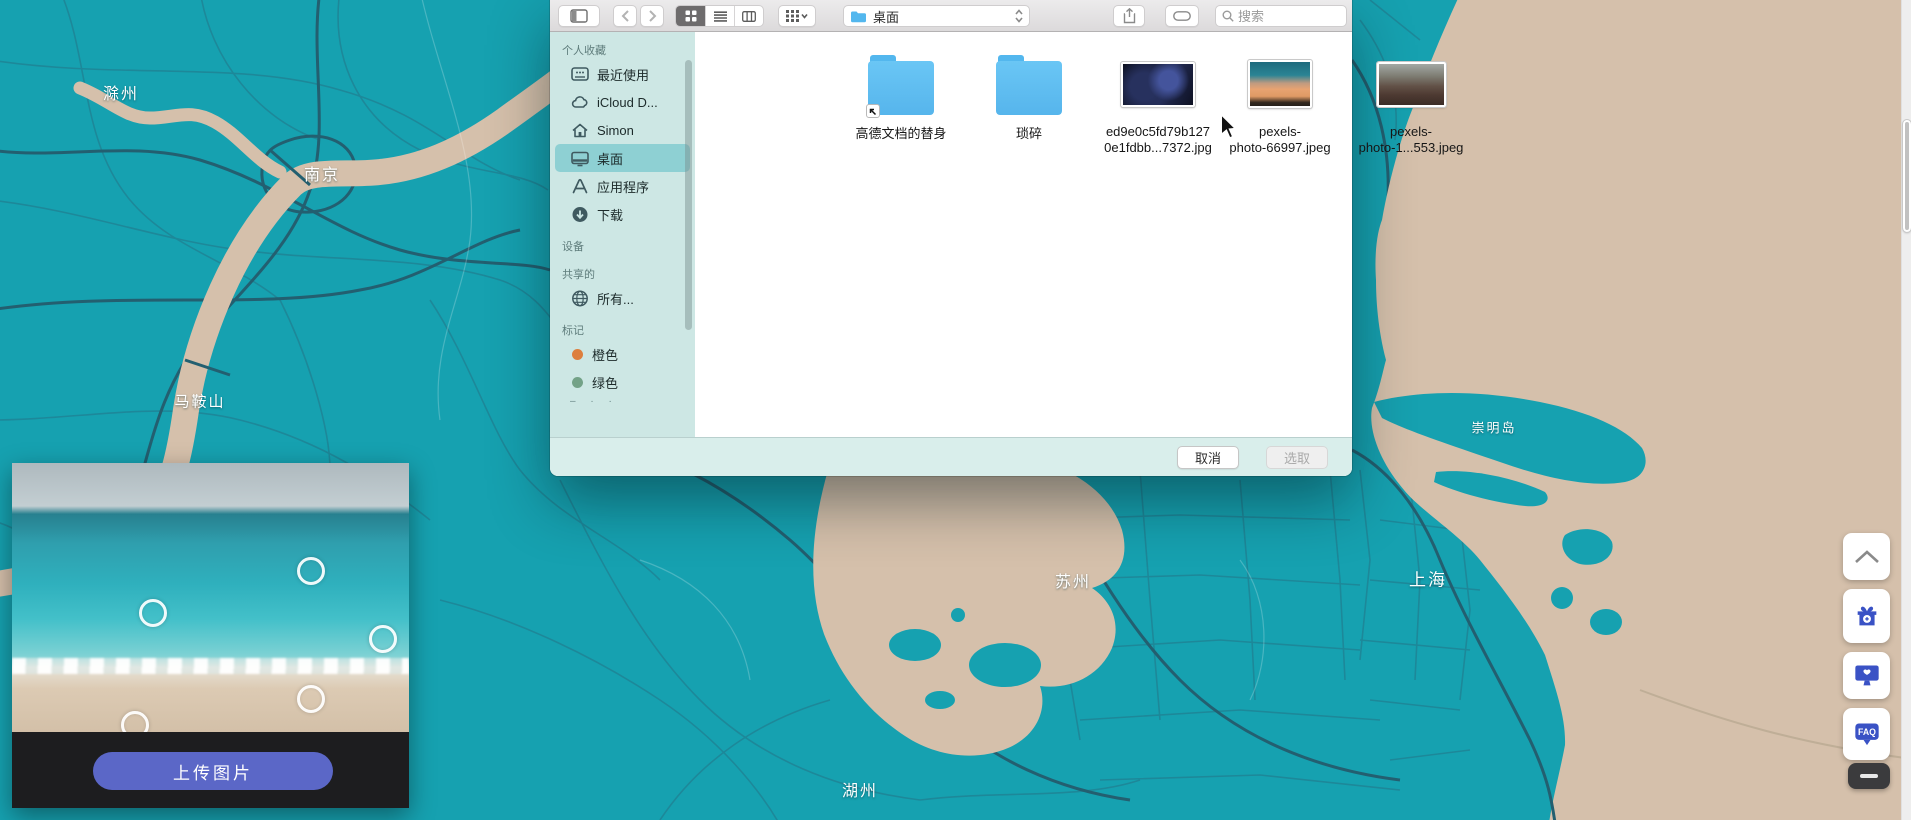 The width and height of the screenshot is (1911, 820). What do you see at coordinates (1228, 127) in the screenshot?
I see `mouse-cursor` at bounding box center [1228, 127].